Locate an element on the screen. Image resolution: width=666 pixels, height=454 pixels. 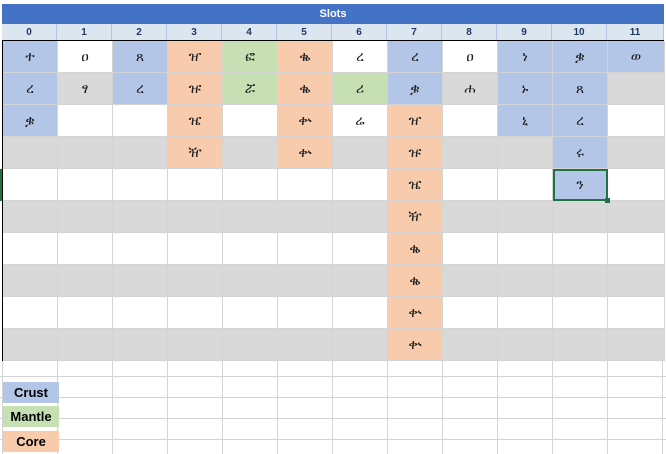
grid-cell-r2-c8 is located at coordinates (470, 121).